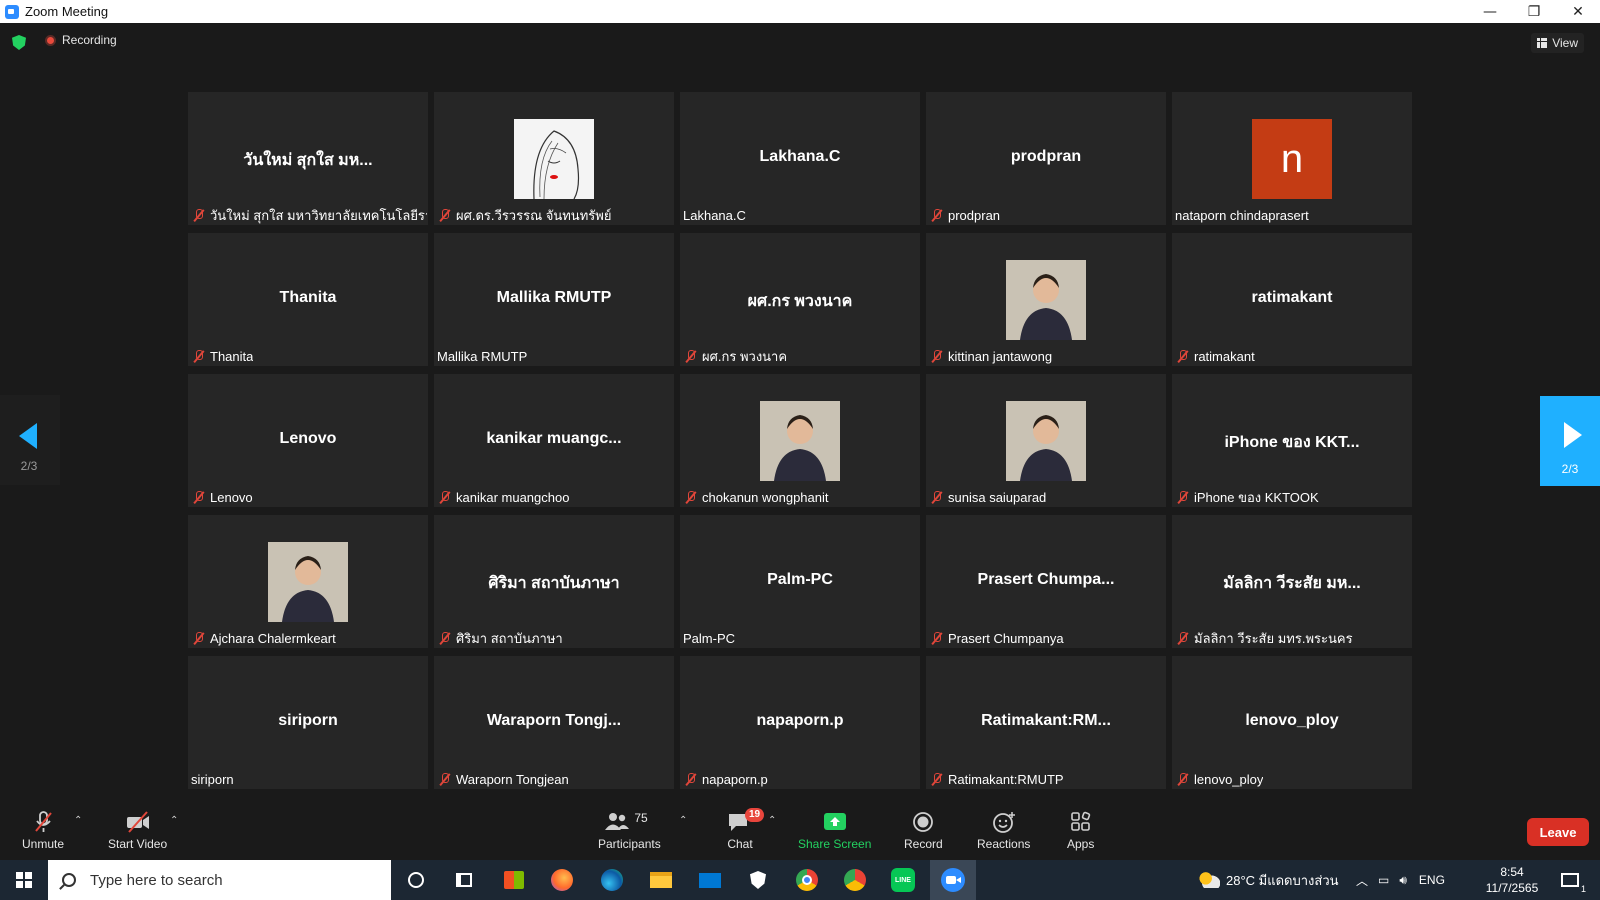 This screenshot has height=900, width=1600. I want to click on chat-options-caret: ⌃, so click(772, 820).